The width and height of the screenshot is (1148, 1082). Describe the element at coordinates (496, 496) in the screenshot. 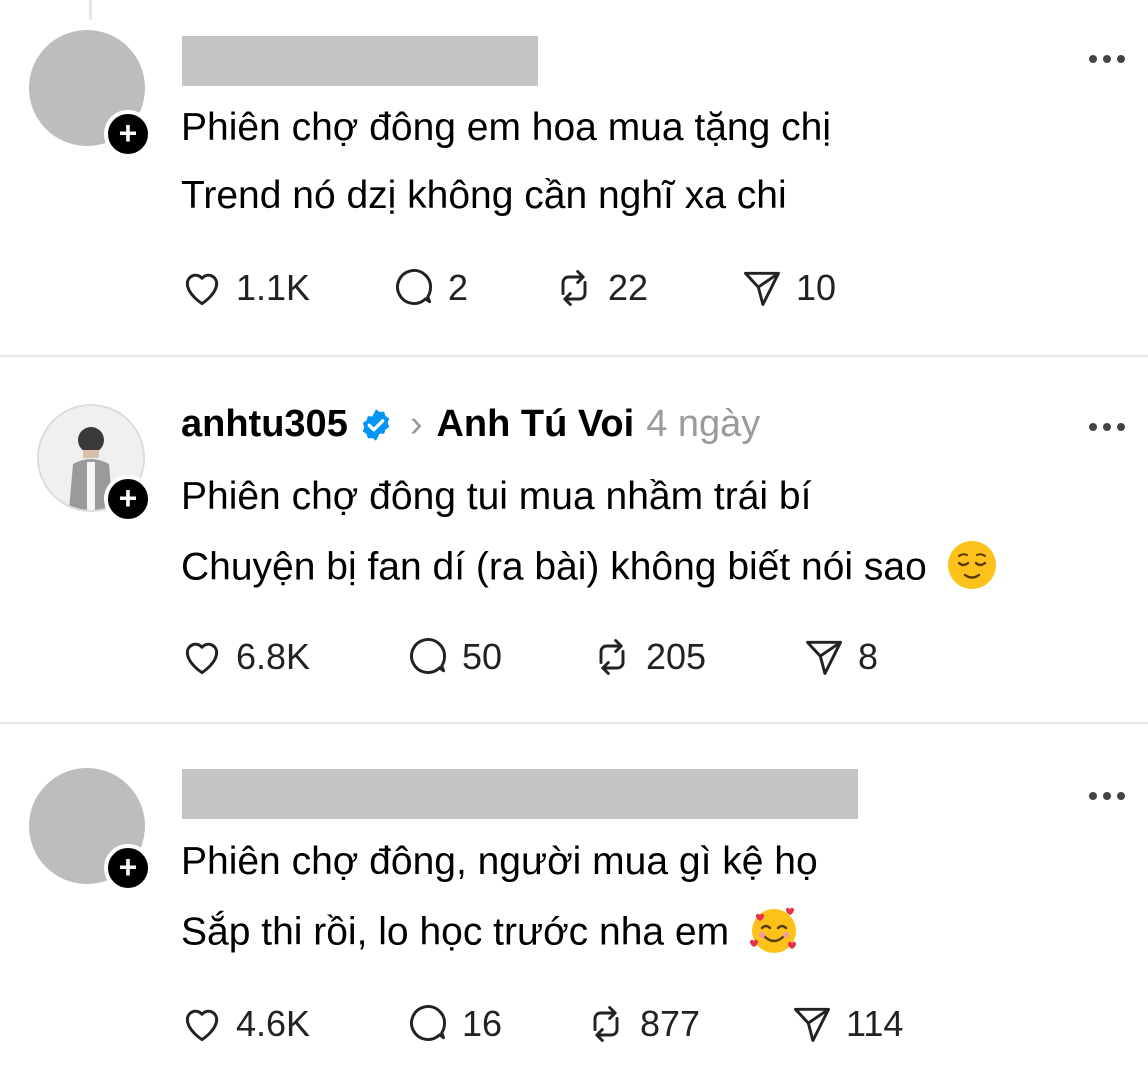

I see `post-text-line-1: Phiên chợ đông tui mua nhầm trái bí` at that location.